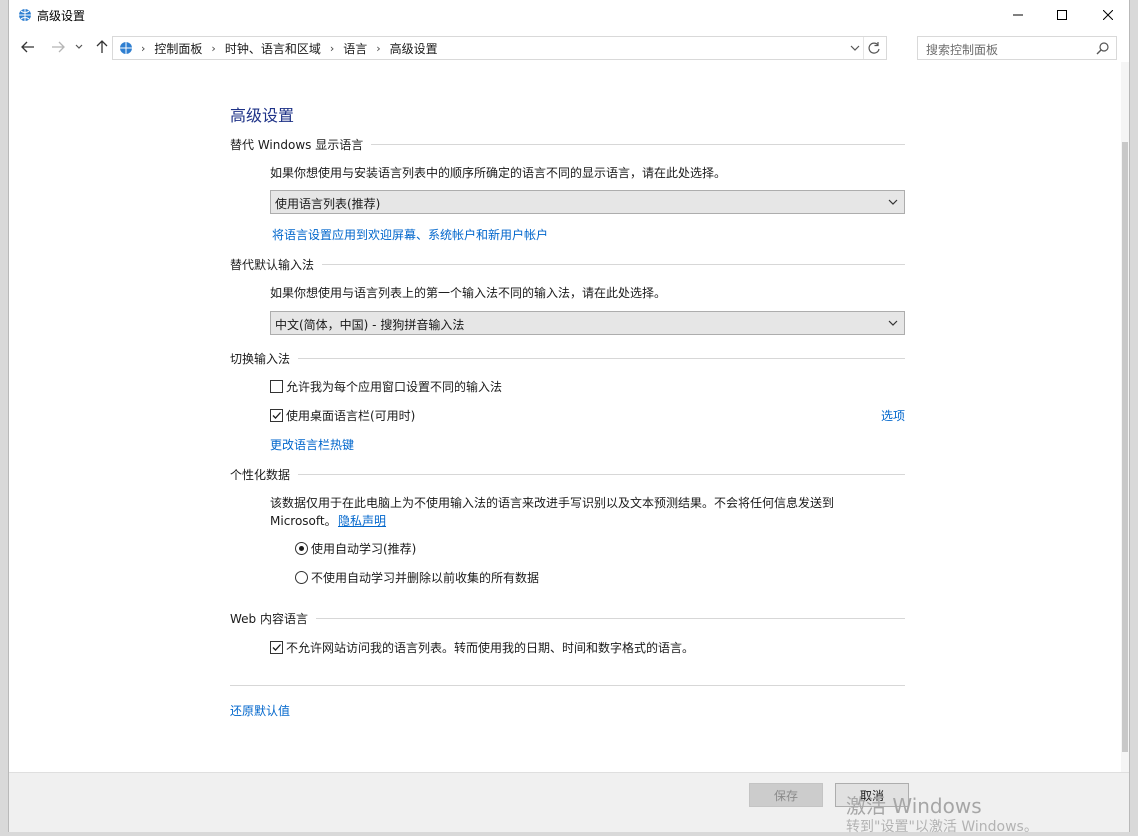  What do you see at coordinates (297, 144) in the screenshot?
I see `section-heading: 替代 Windows 显示语言` at bounding box center [297, 144].